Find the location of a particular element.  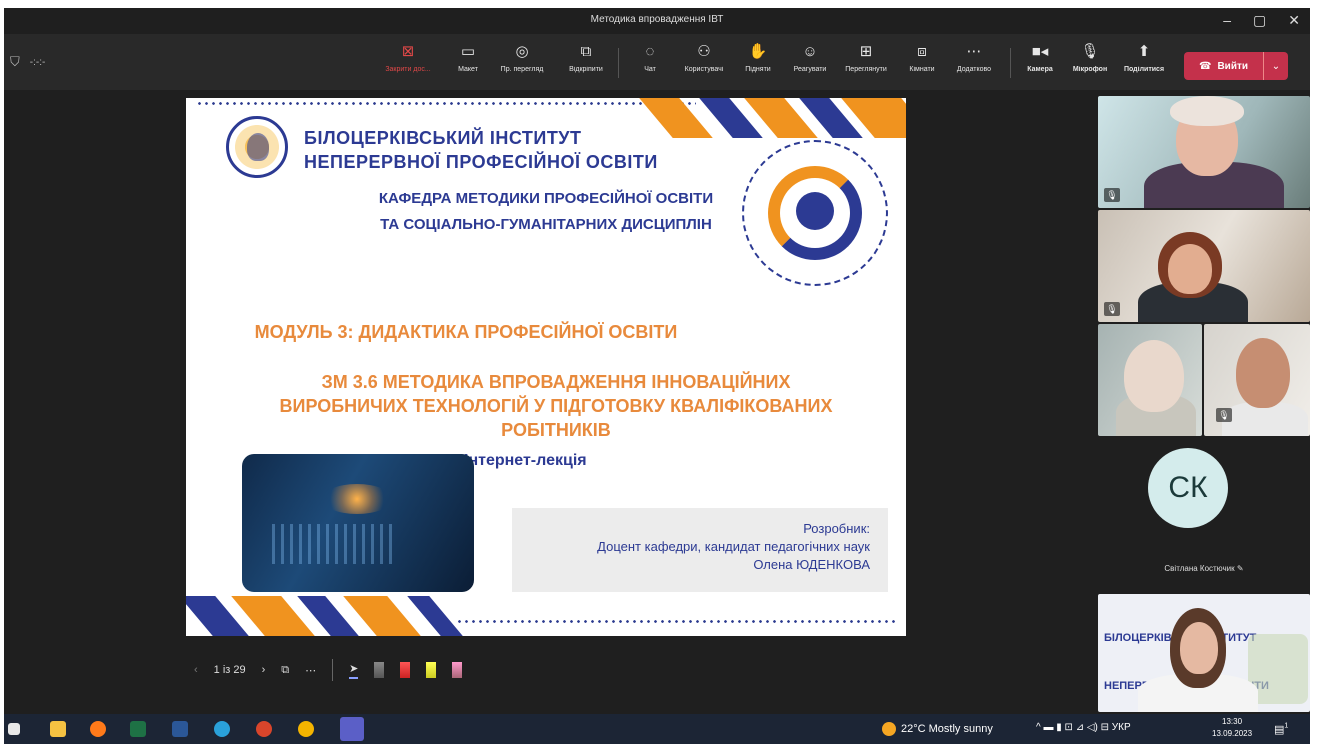

share-button: ⬆ Поділитися is located at coordinates (1144, 57).